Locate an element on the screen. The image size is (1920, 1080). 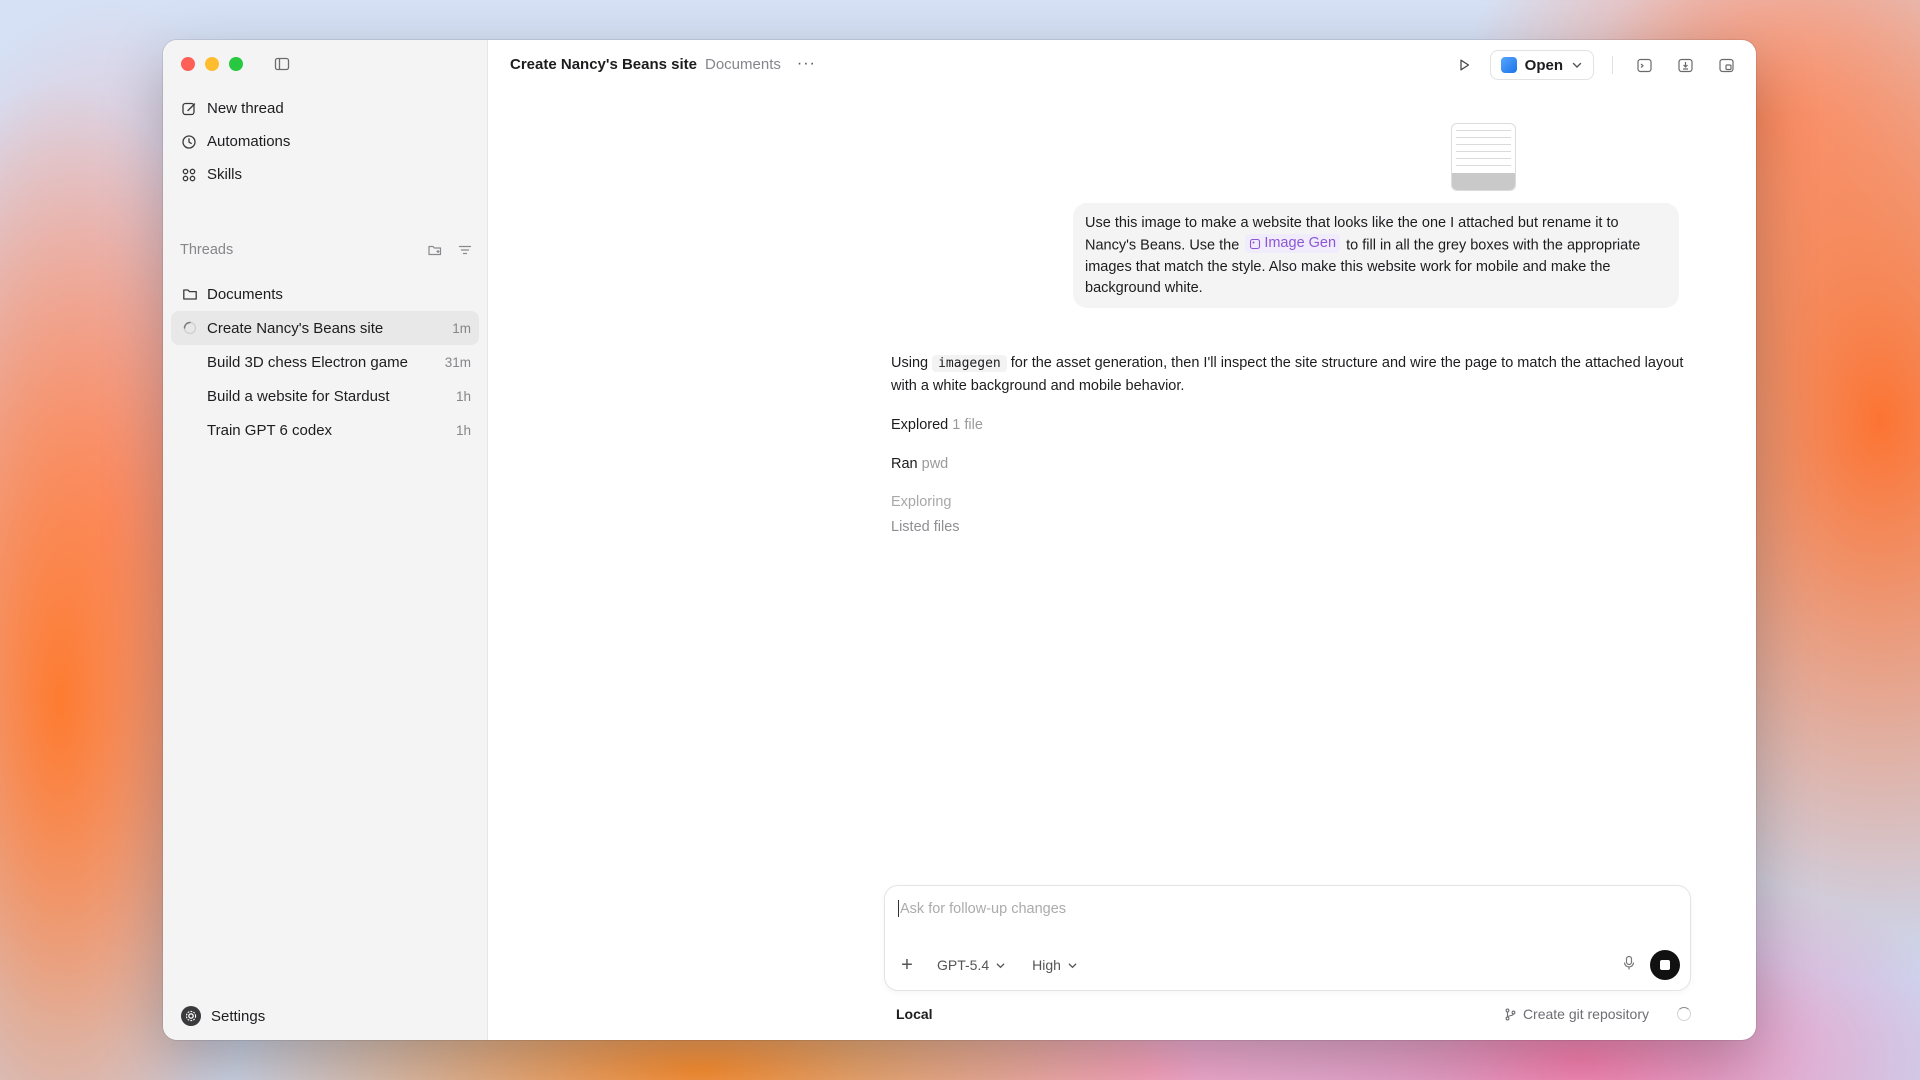
composer-right-actions is located at coordinates (1651, 965).